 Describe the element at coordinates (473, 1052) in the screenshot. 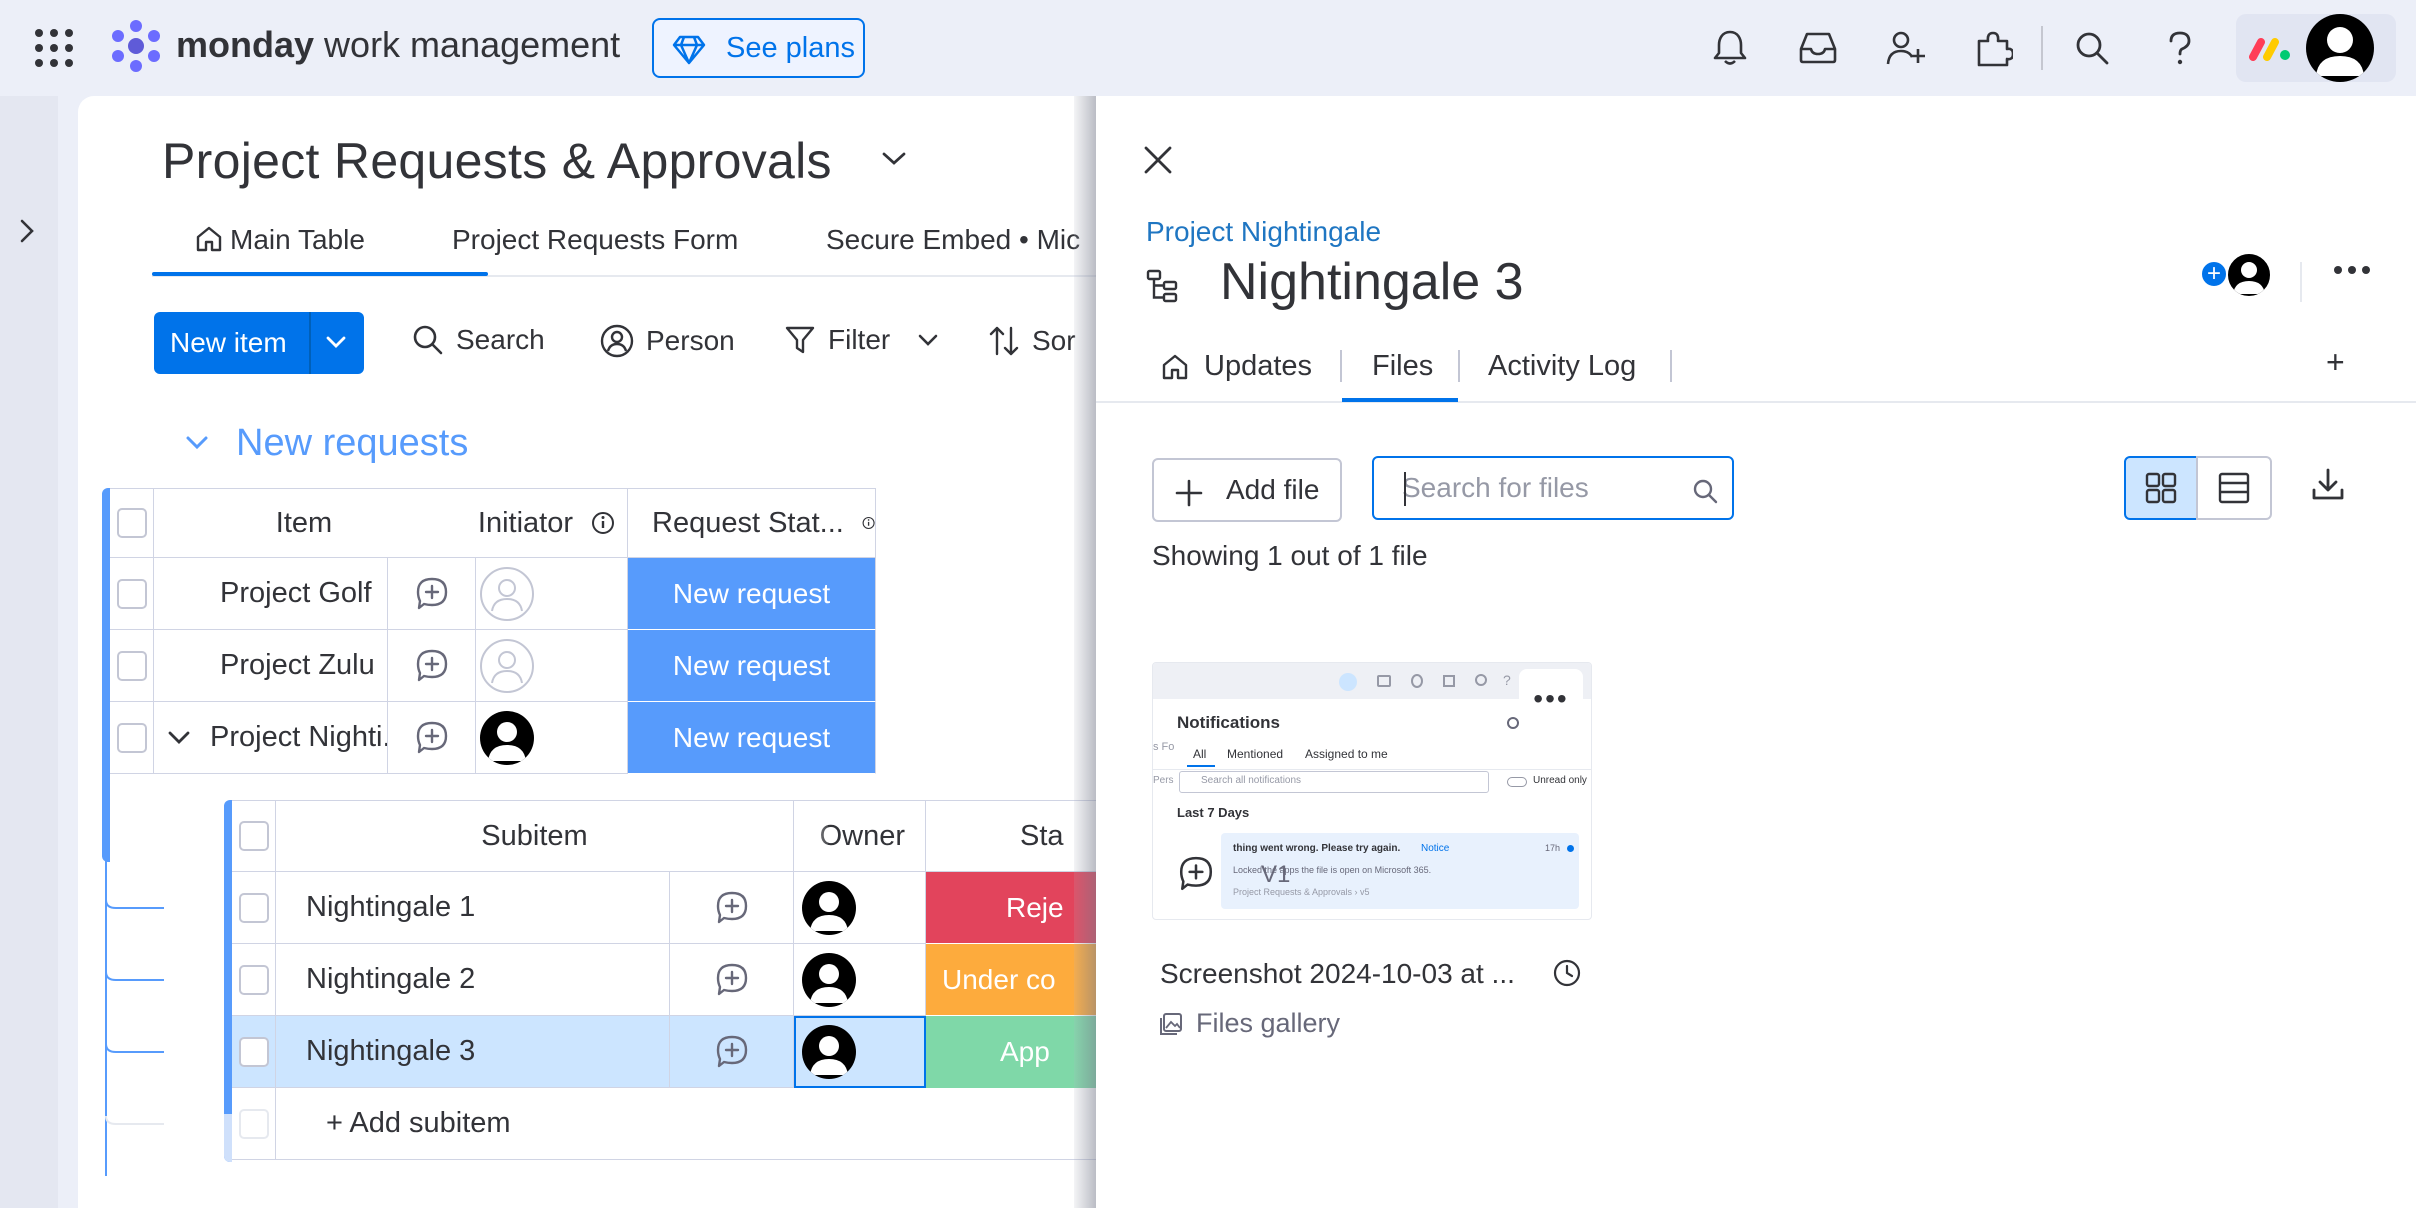

I see `subitem-name-cell: Nightingale 3` at that location.